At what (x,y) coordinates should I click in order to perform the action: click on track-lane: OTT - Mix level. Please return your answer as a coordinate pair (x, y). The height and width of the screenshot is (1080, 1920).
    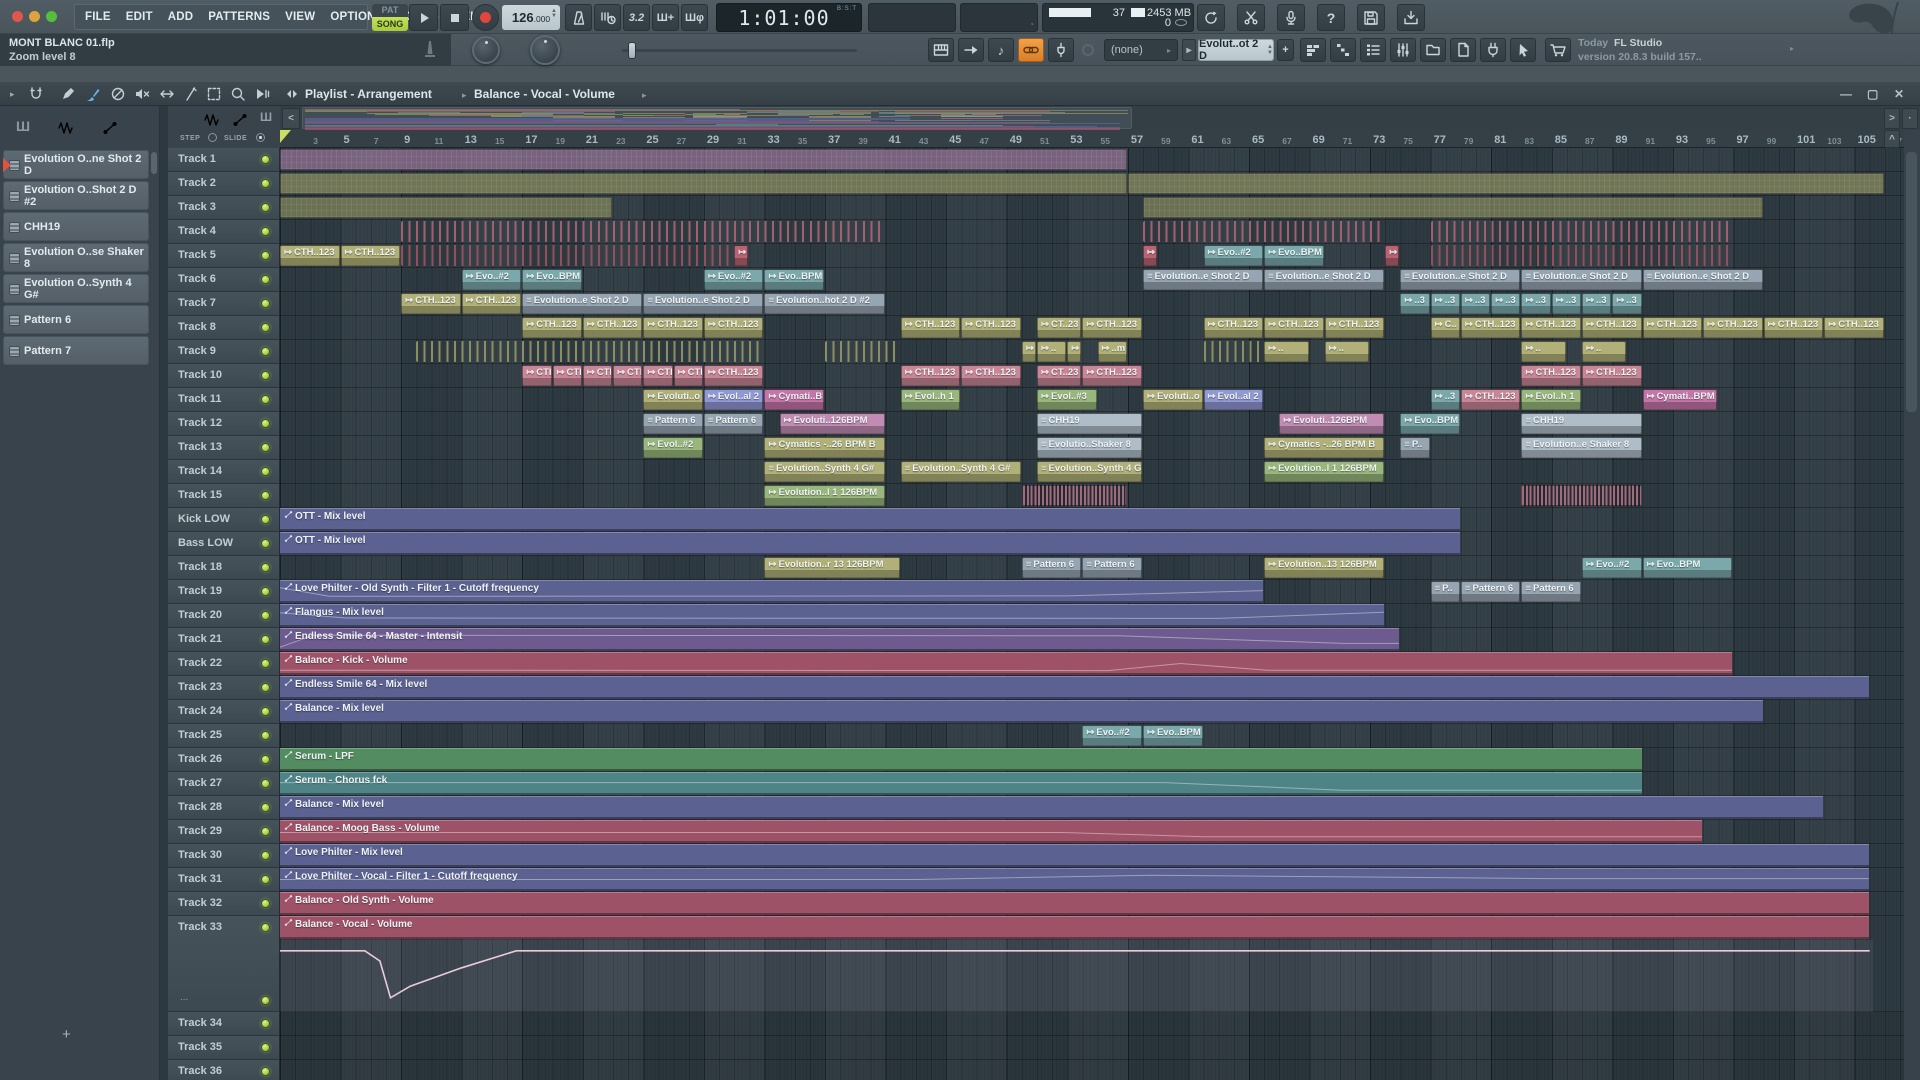
    Looking at the image, I should click on (1092, 544).